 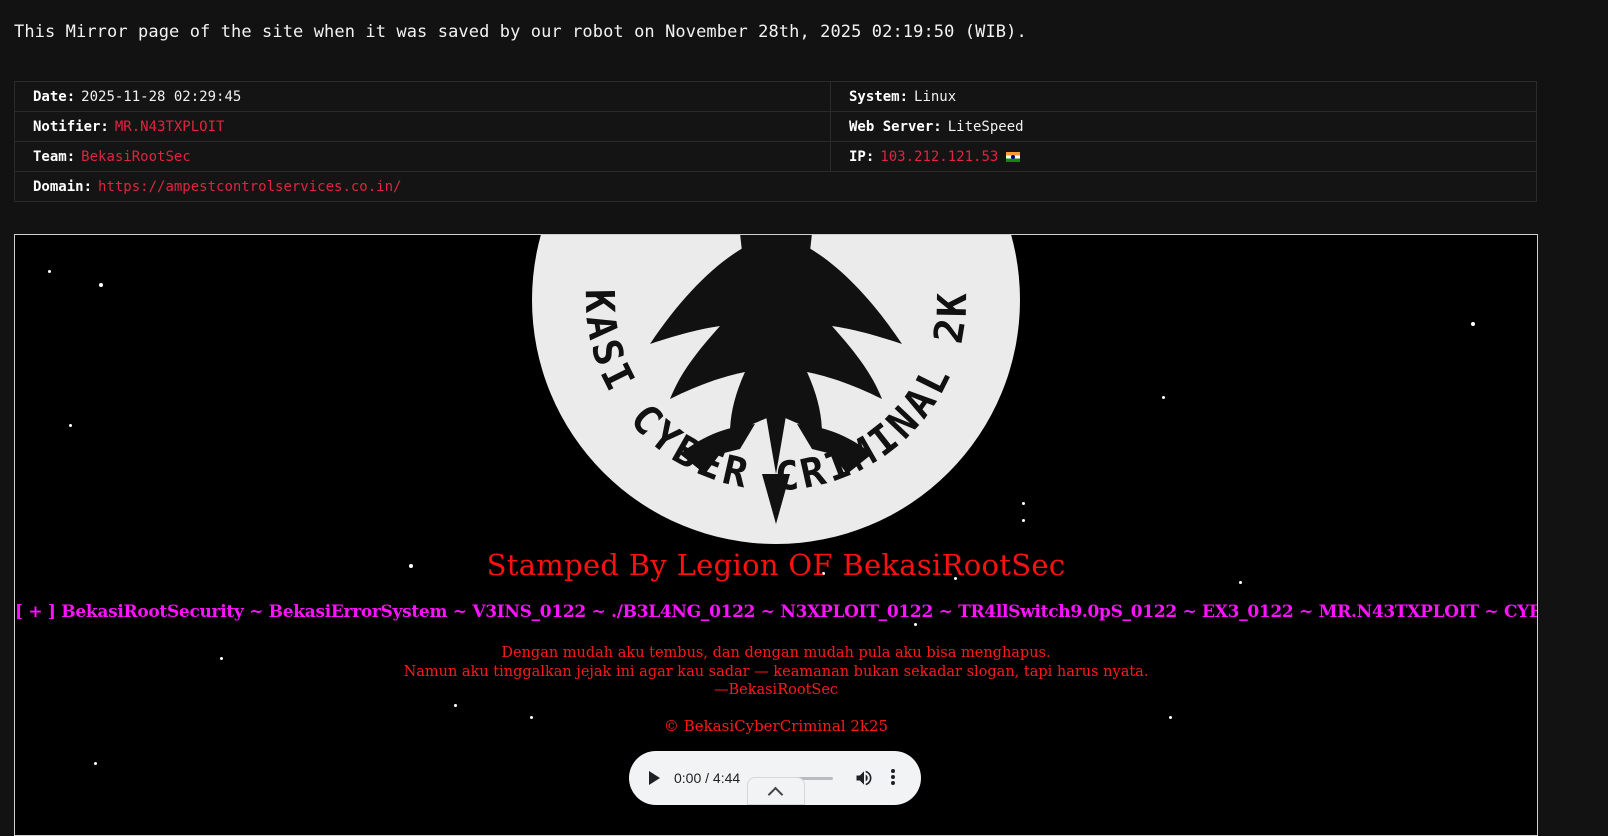 I want to click on notifier-label: Notifier:, so click(x=71, y=126).